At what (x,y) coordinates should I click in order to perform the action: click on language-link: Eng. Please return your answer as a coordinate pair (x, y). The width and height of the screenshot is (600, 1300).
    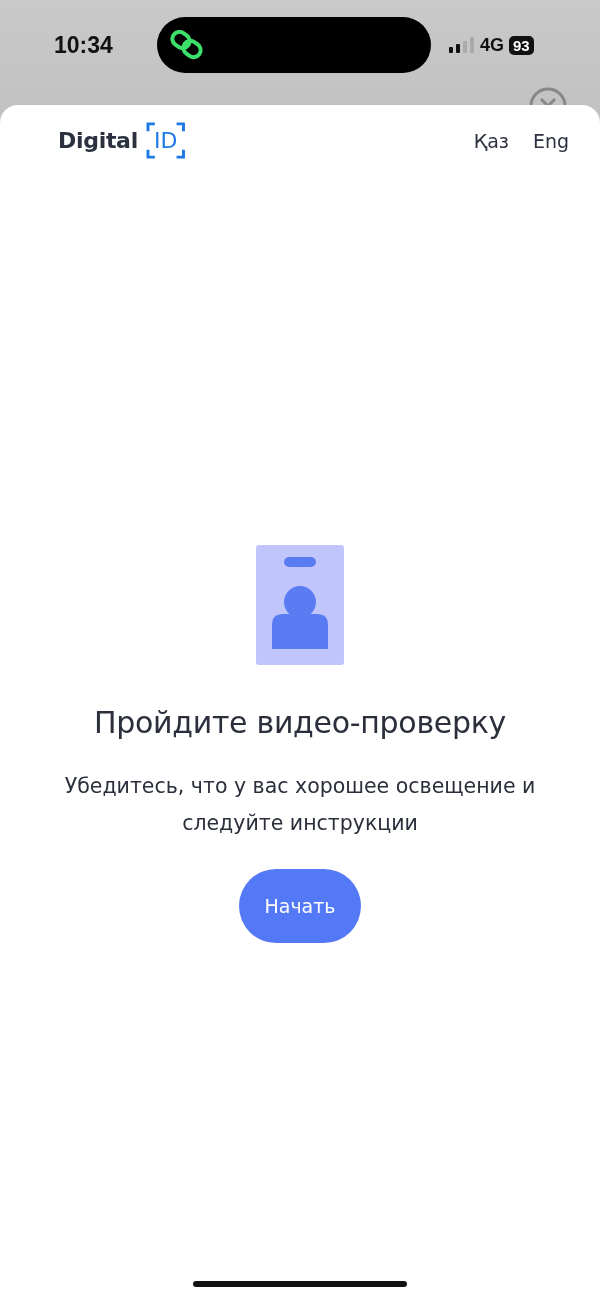
    Looking at the image, I should click on (550, 140).